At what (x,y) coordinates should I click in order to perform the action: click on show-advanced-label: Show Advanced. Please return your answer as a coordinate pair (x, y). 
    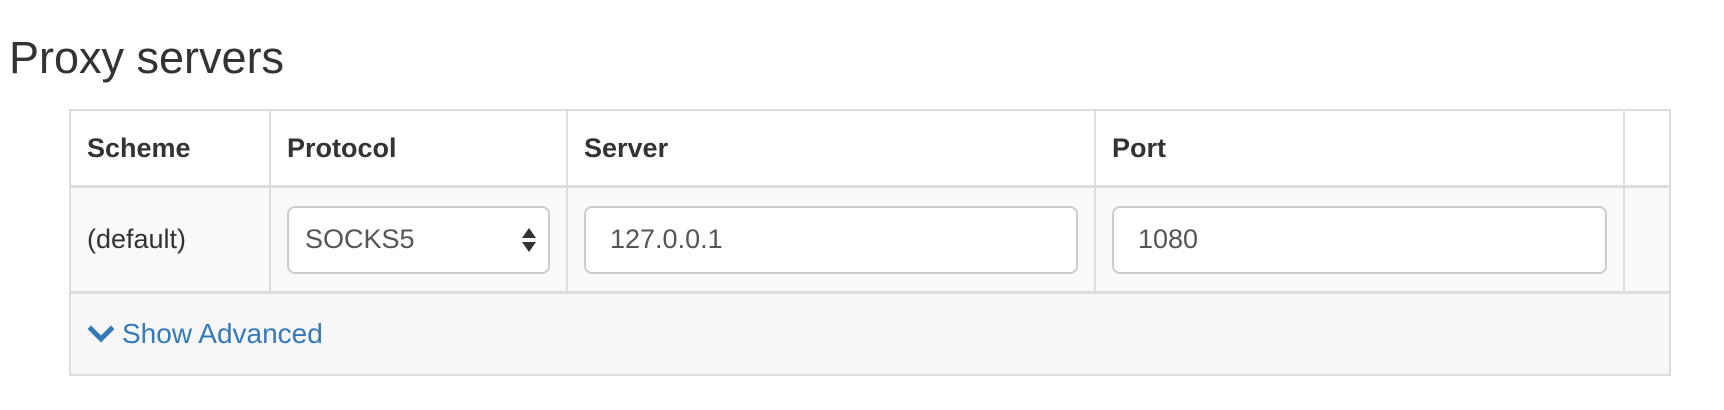
    Looking at the image, I should click on (222, 333).